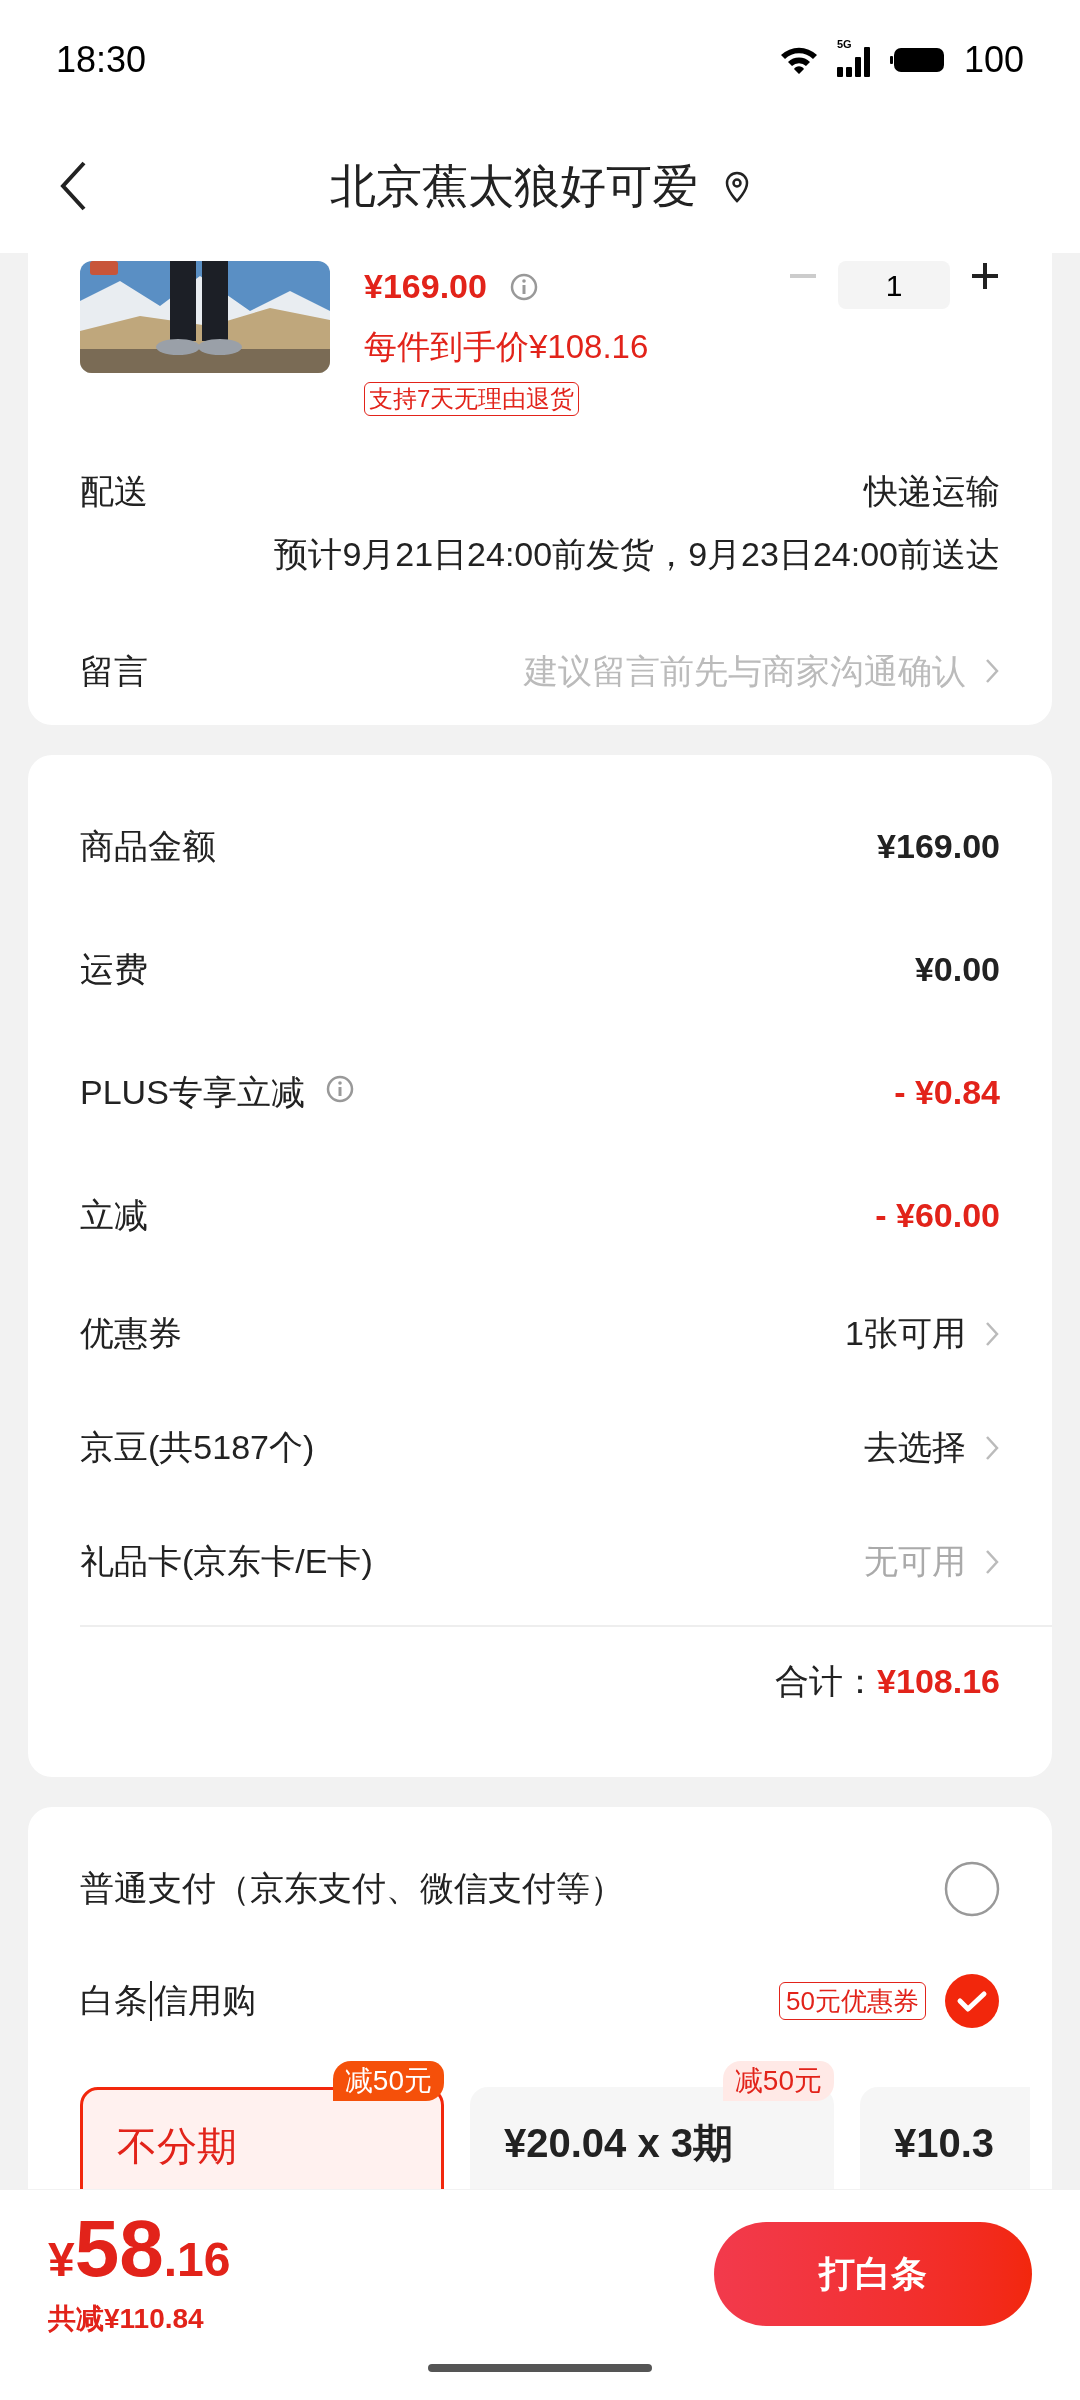 This screenshot has width=1080, height=2400. I want to click on row-value: ¥0.00, so click(957, 969).